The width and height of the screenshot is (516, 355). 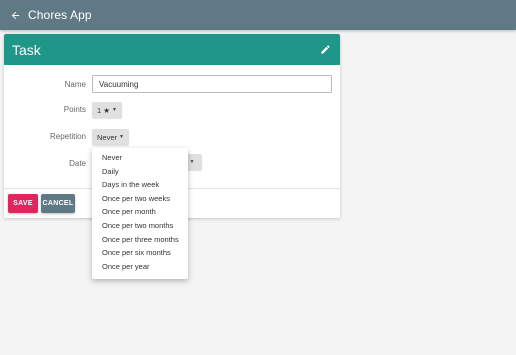 What do you see at coordinates (140, 185) in the screenshot?
I see `repetition-option-days-in-week: Days in the week` at bounding box center [140, 185].